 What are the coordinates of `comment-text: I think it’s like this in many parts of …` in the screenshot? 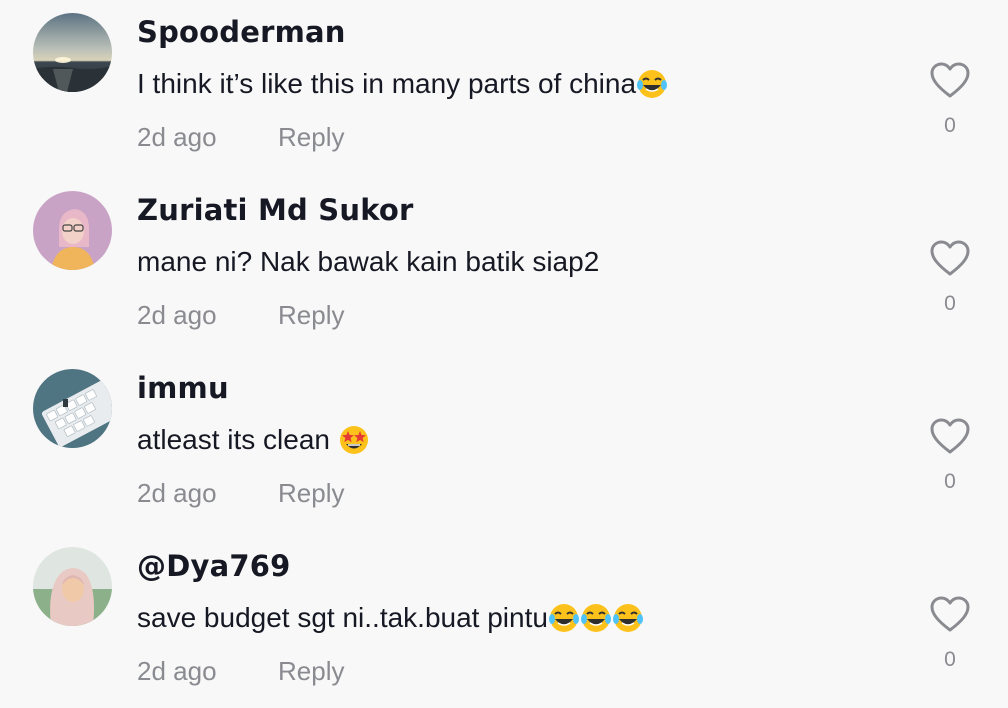 It's located at (387, 83).